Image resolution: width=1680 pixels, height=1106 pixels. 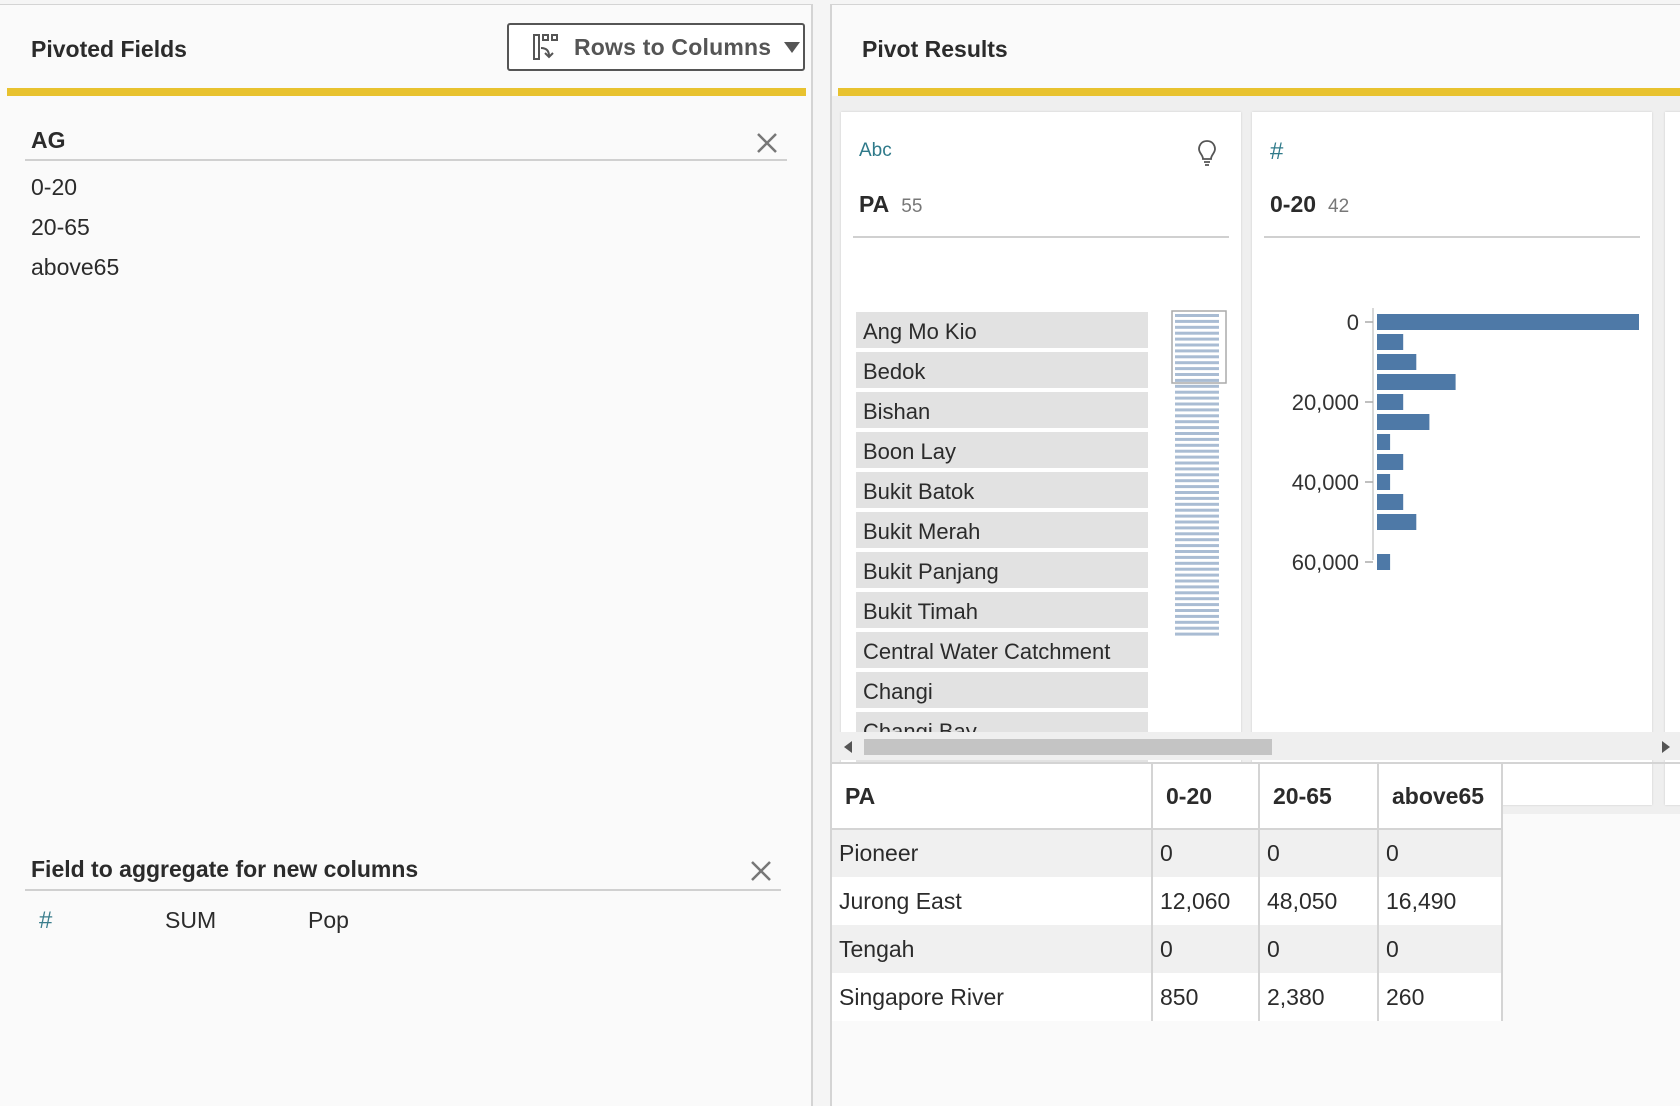 What do you see at coordinates (992, 949) in the screenshot?
I see `table-cell: Tengah` at bounding box center [992, 949].